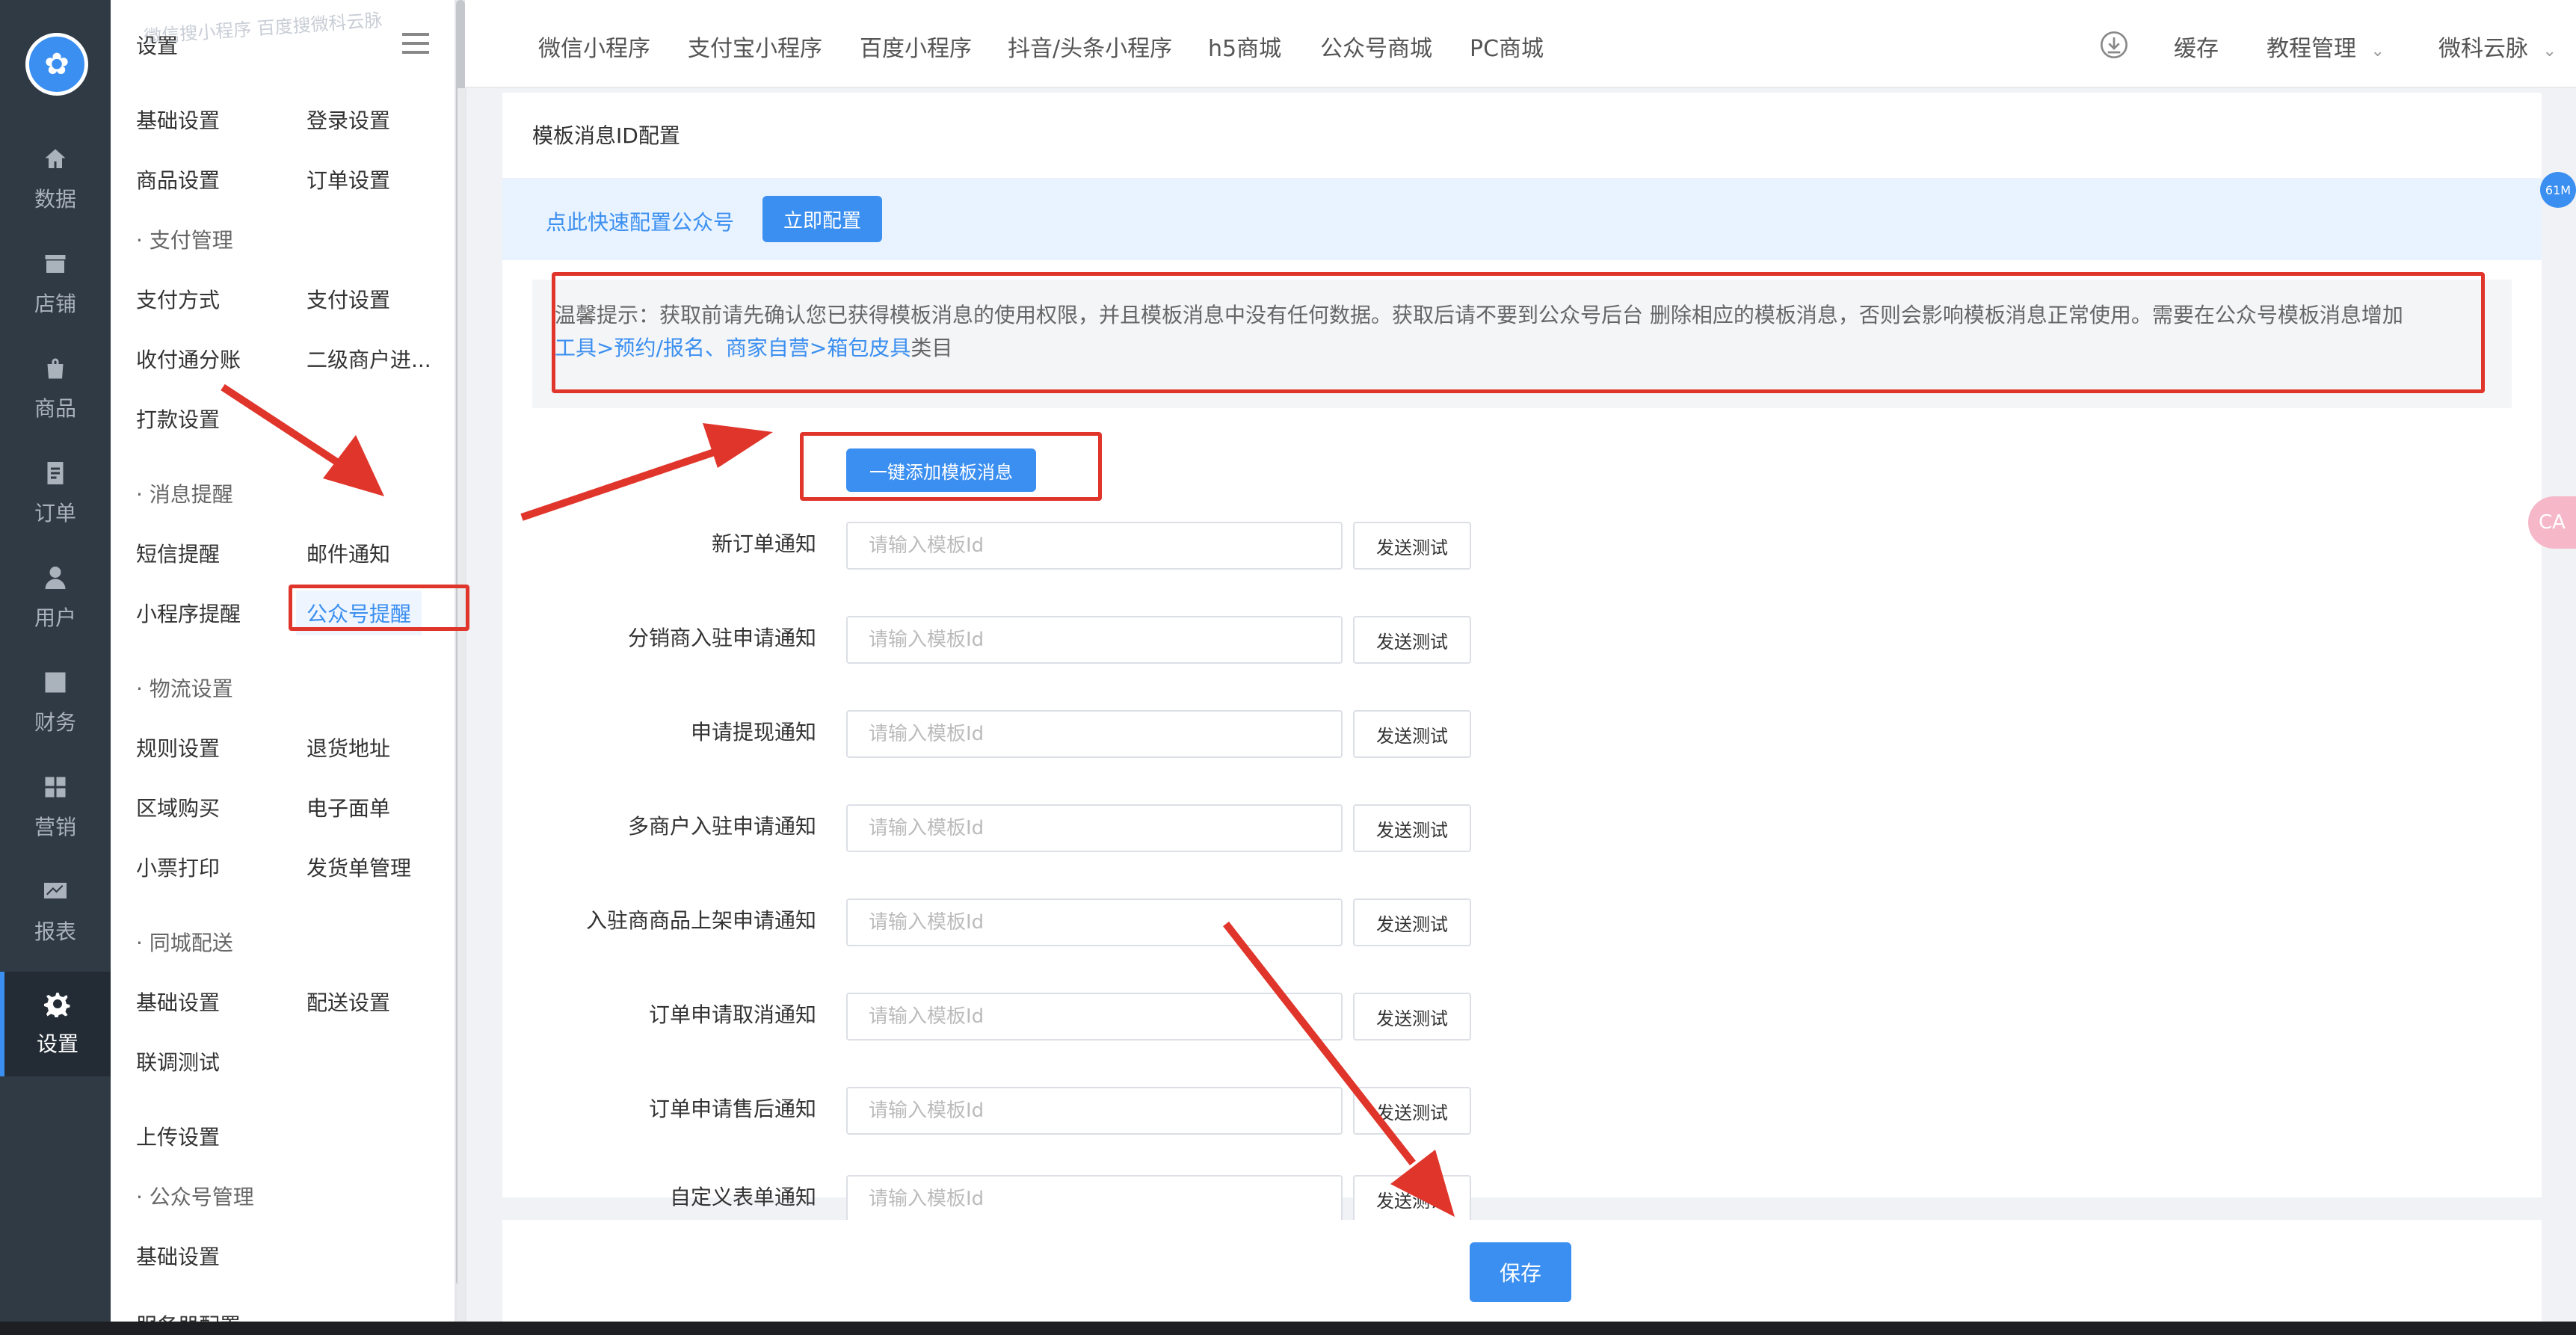 The width and height of the screenshot is (2576, 1335). Describe the element at coordinates (184, 688) in the screenshot. I see `group-logistics: · 物流设置` at that location.